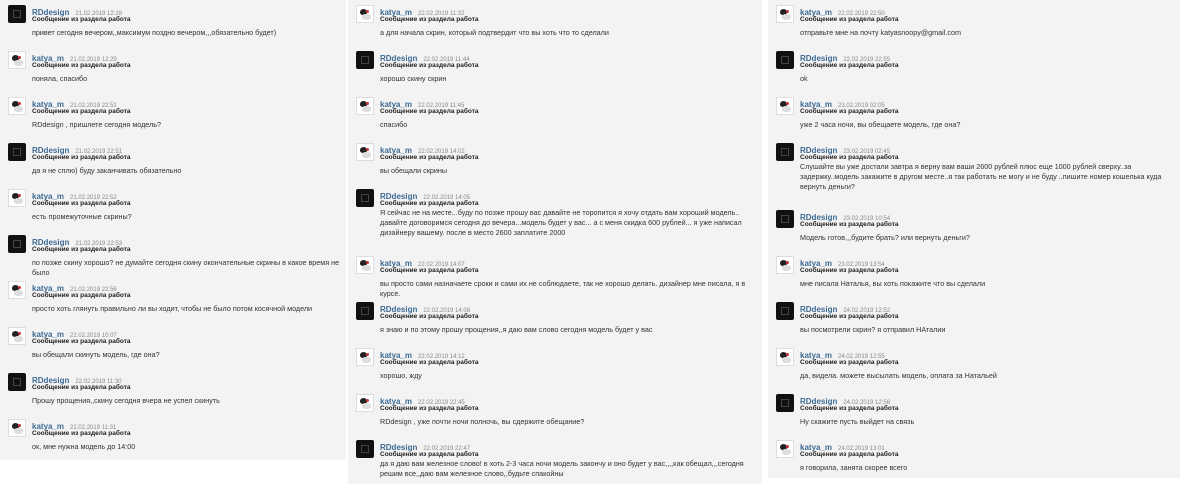  I want to click on message-text: ok, so click(804, 78).